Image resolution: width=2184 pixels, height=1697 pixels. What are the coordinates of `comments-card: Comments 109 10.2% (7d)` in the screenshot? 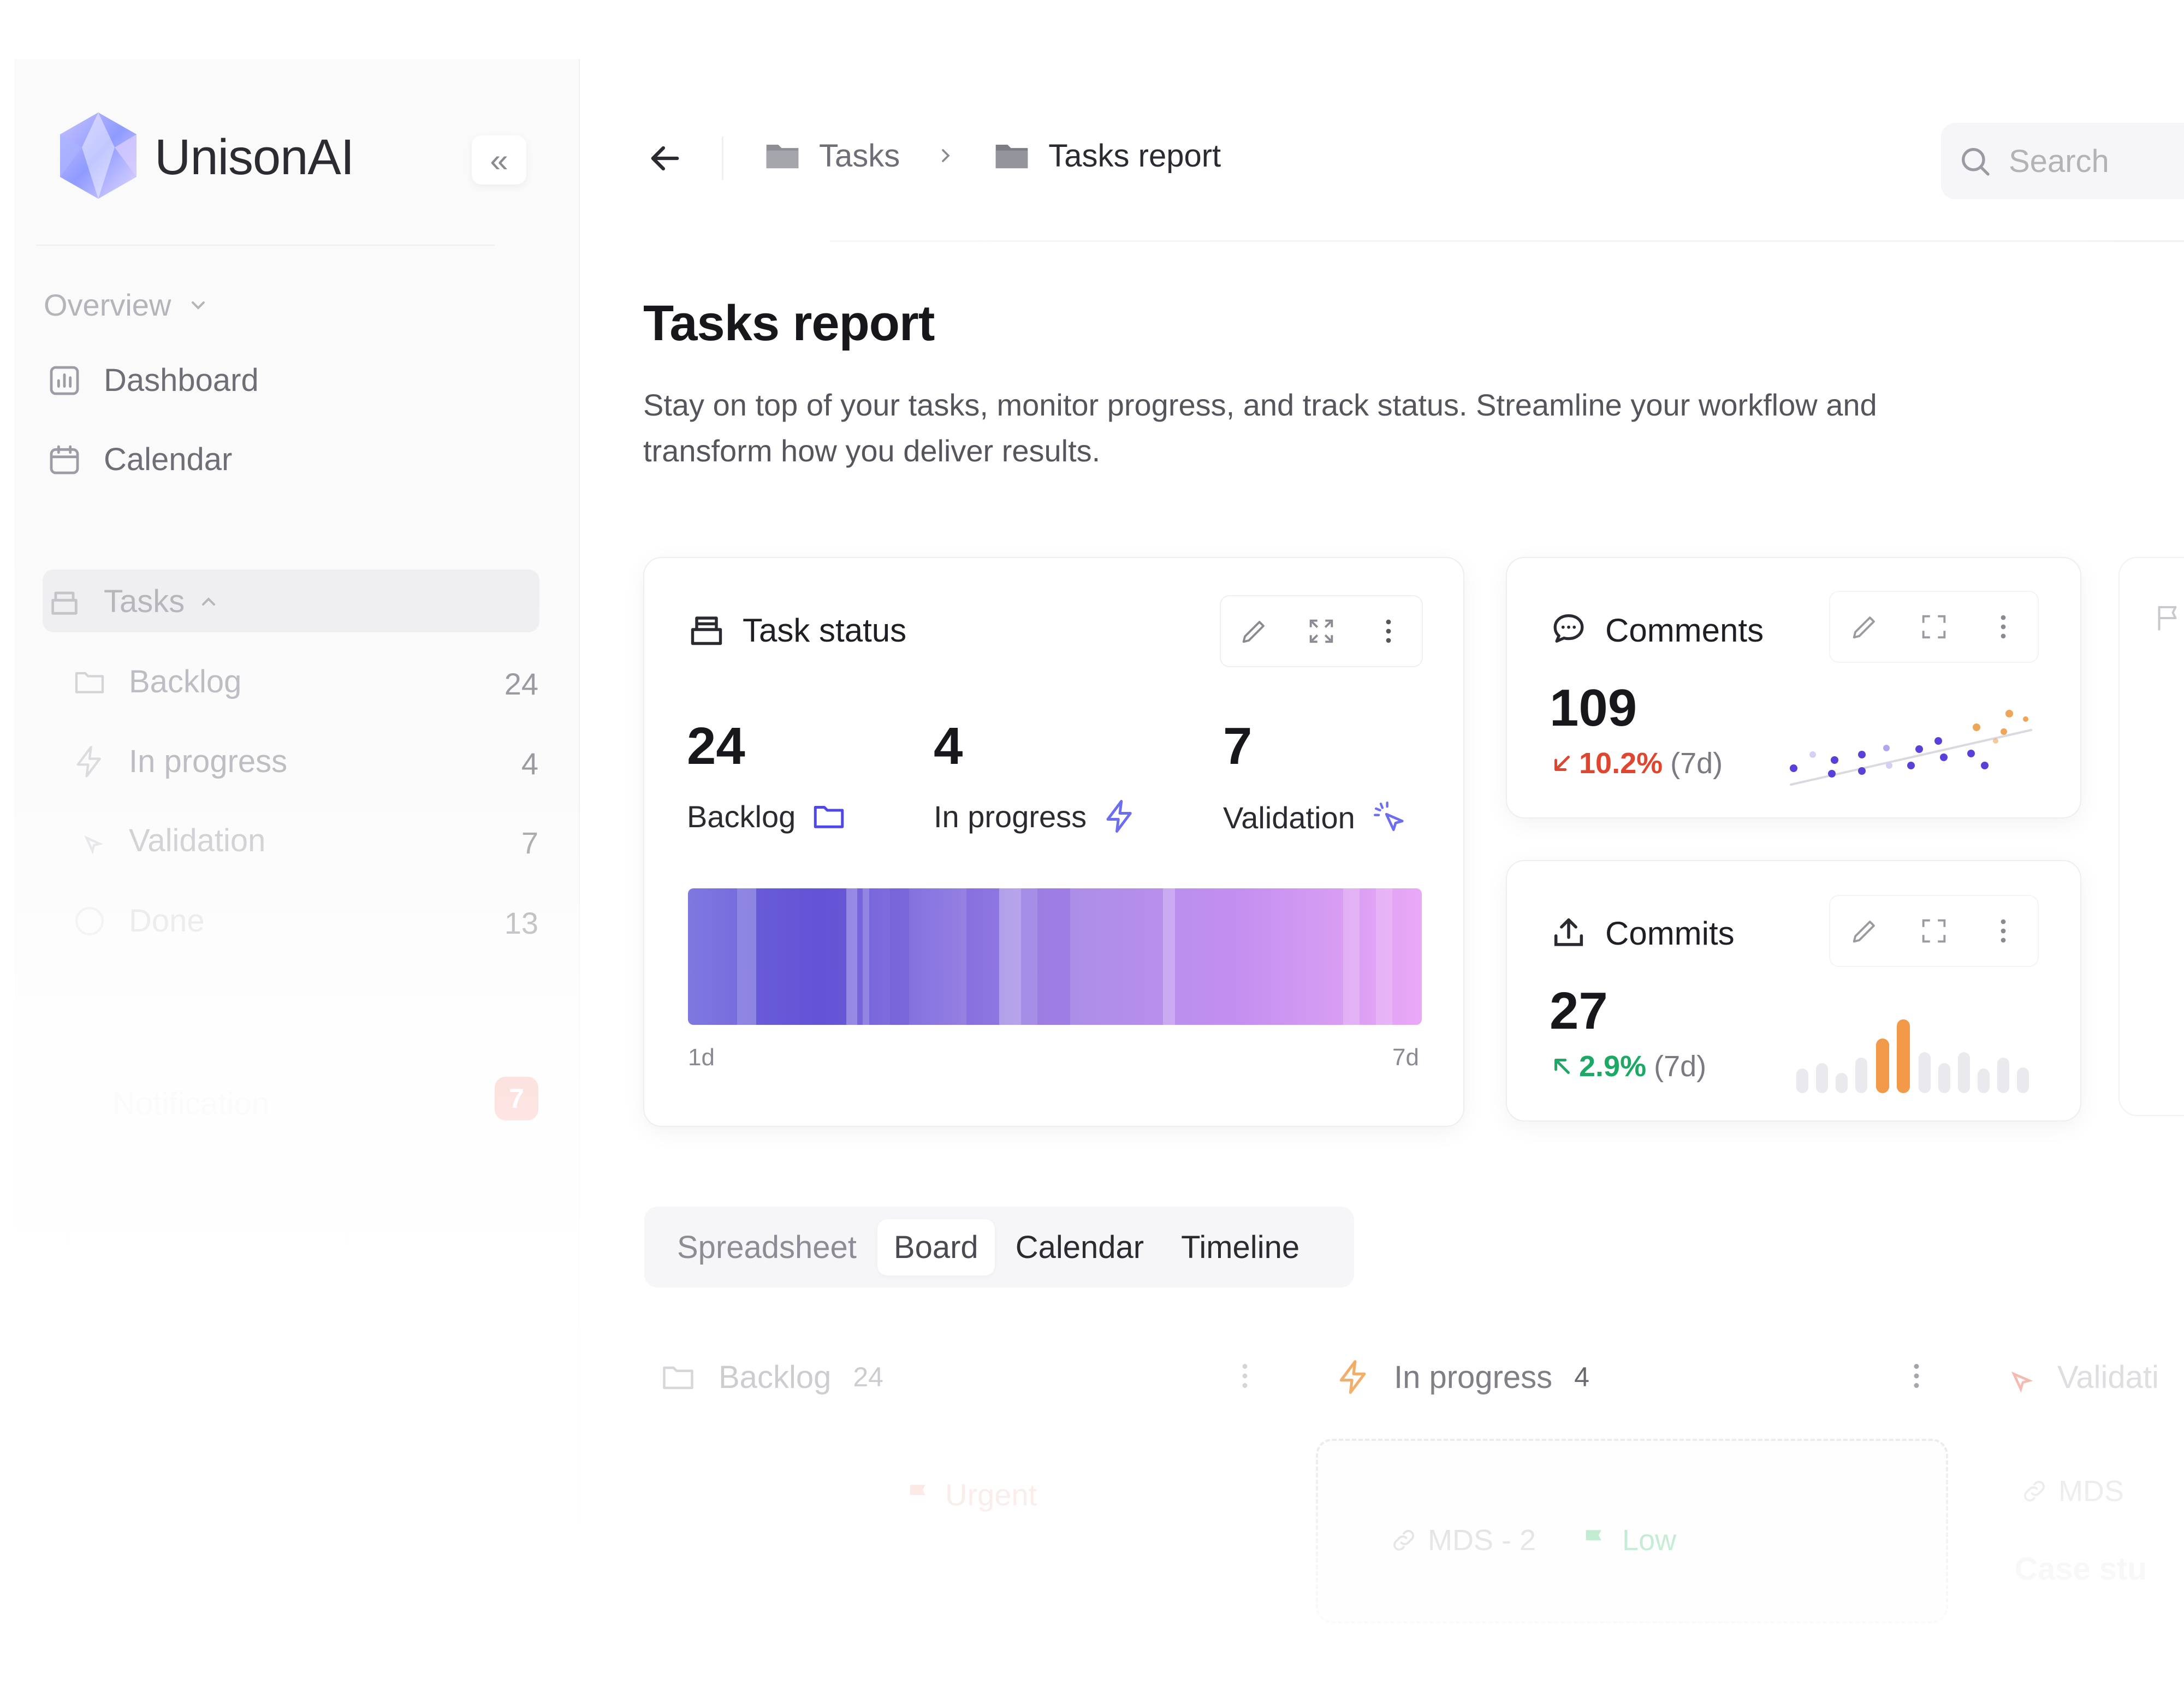 It's located at (1793, 687).